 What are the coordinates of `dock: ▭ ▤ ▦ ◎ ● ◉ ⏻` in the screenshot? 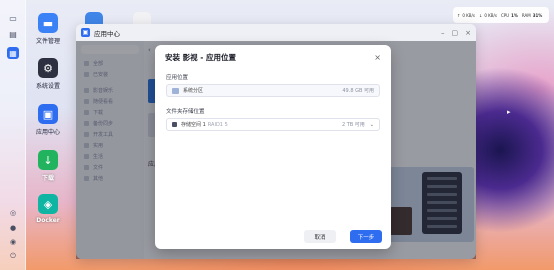 It's located at (13, 135).